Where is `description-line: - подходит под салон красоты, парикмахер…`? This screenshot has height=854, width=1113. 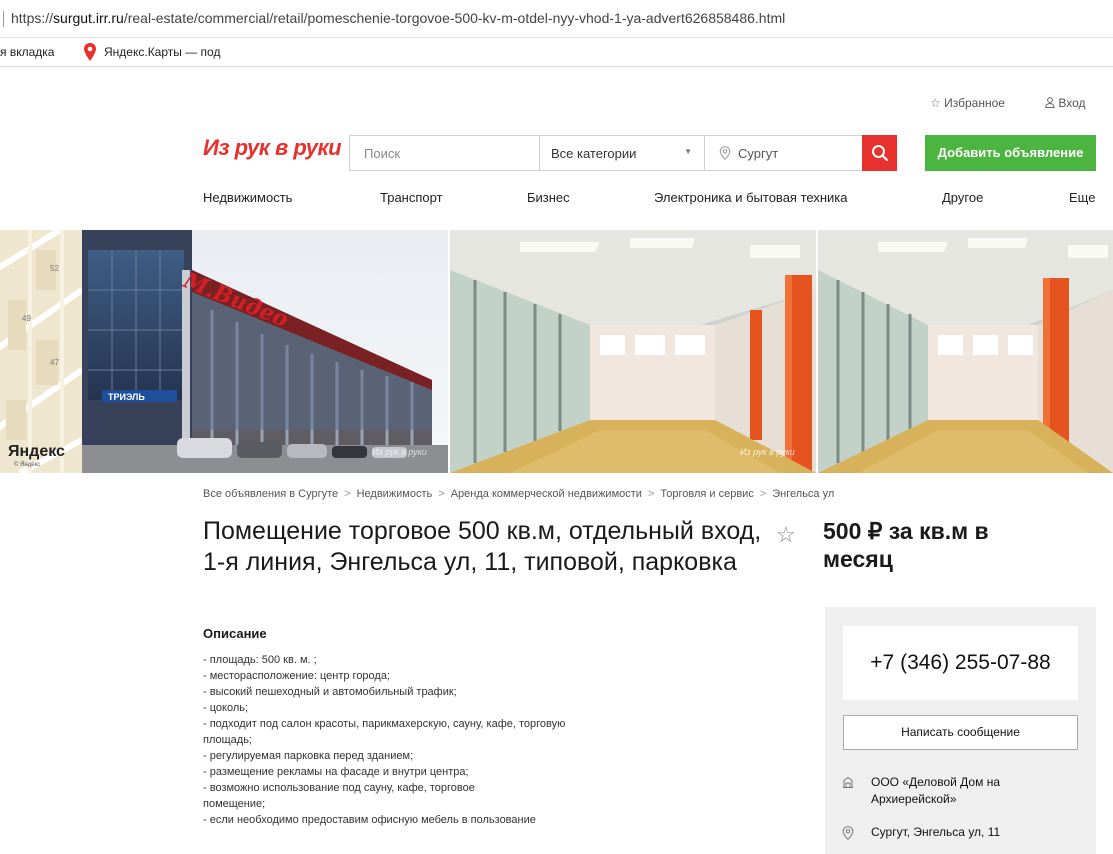 description-line: - подходит под салон красоты, парикмахер… is located at coordinates (384, 732).